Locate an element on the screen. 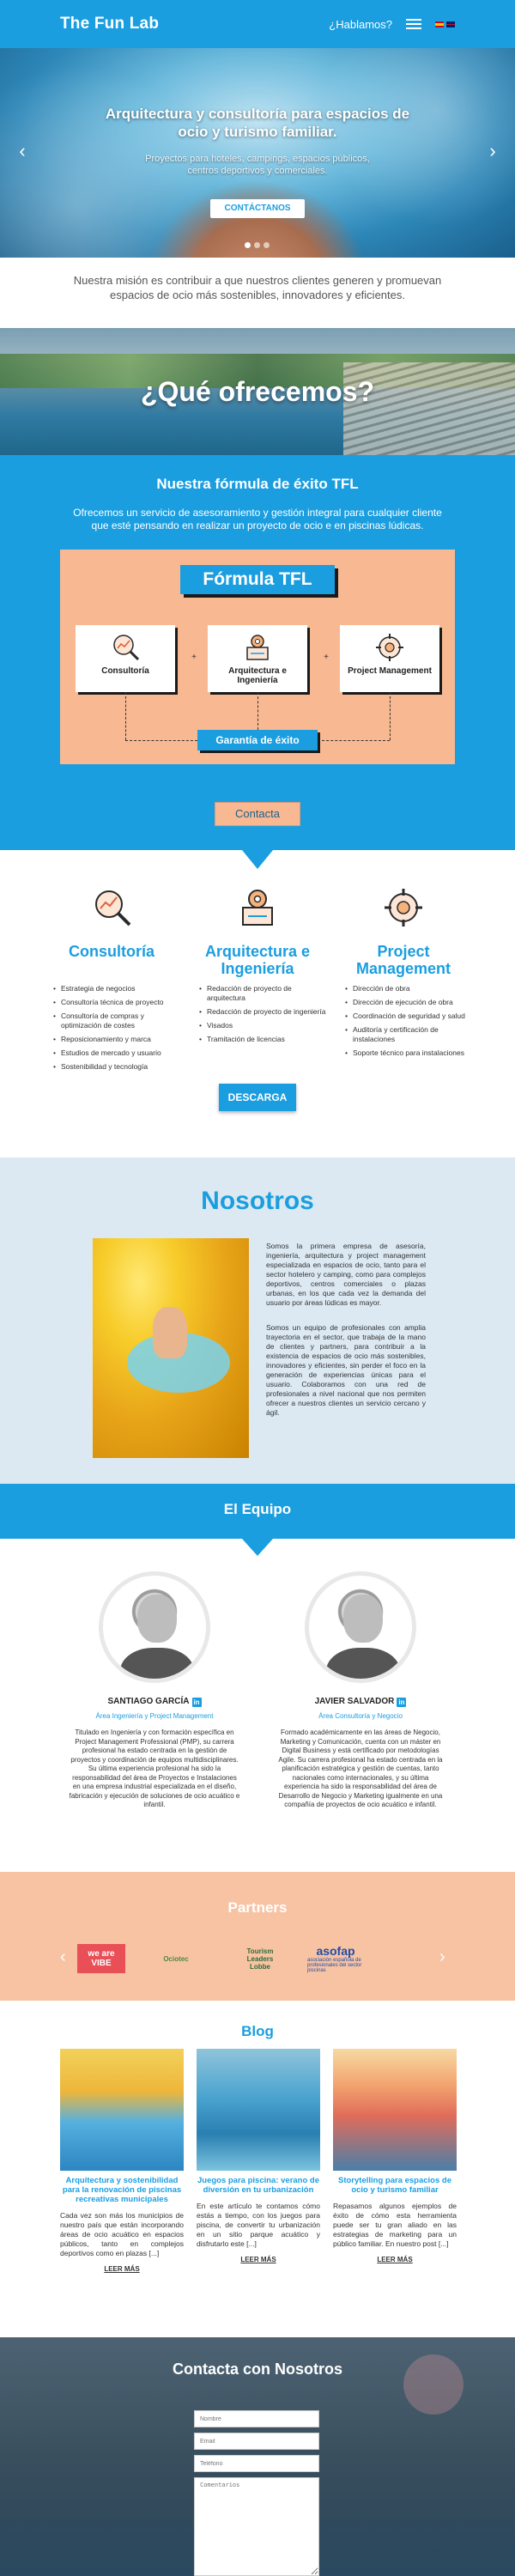 The height and width of the screenshot is (2576, 515). gear-network-icon is located at coordinates (389, 647).